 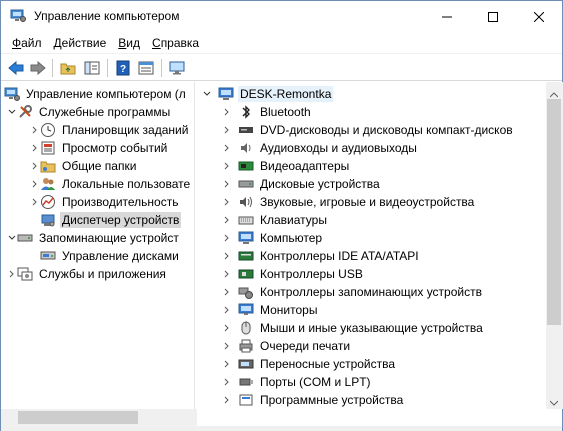 I want to click on device-category-row: Мониторы, so click(x=270, y=310).